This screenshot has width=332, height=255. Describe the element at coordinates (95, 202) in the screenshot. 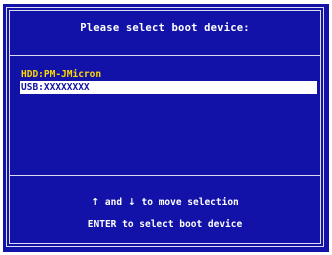

I see `up-arrow-icon: ↑` at that location.